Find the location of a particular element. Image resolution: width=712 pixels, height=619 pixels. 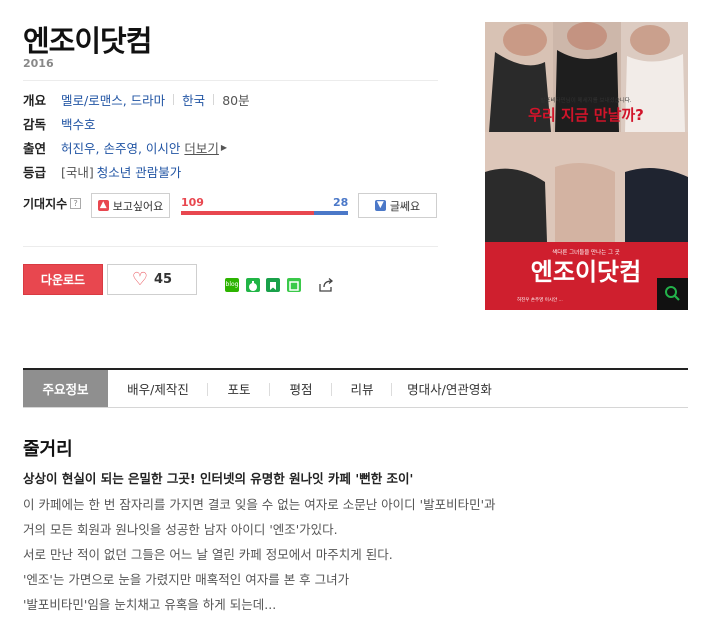

like-count: 45 is located at coordinates (163, 279).